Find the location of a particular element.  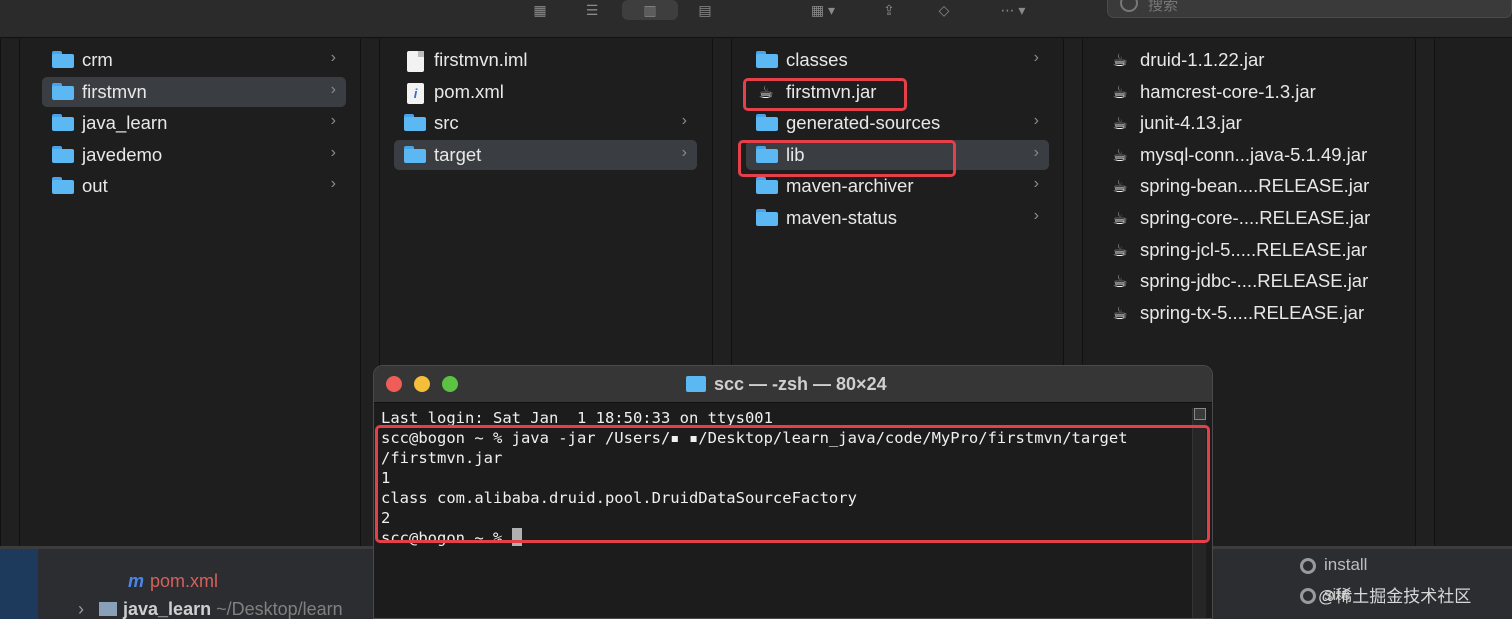

terminal-titlebar: scc — -zsh — 80×24 is located at coordinates (793, 384).